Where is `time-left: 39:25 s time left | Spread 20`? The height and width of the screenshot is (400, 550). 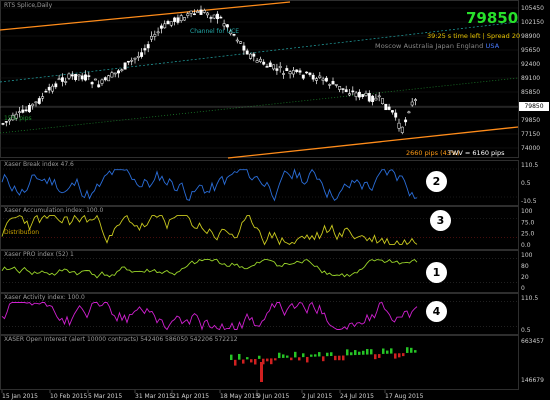
time-left: 39:25 s time left | Spread 20 is located at coordinates (474, 36).